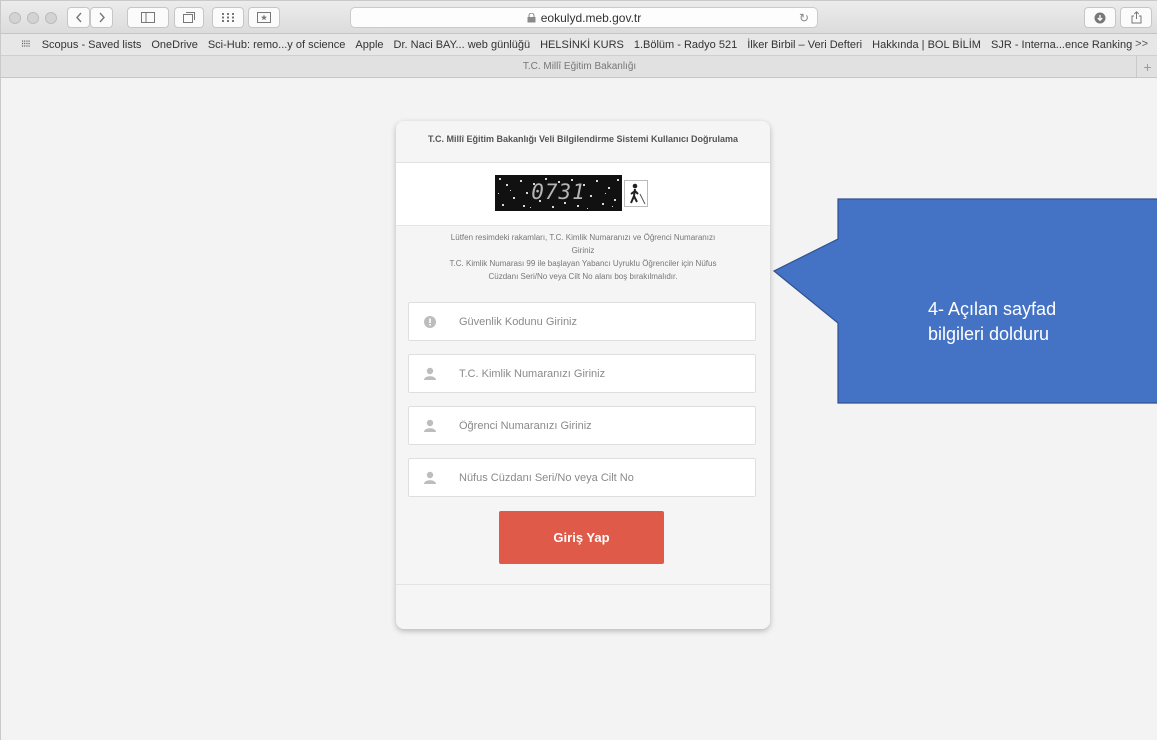 The width and height of the screenshot is (1157, 740). I want to click on url-text: eokulyd.meb.gov.tr, so click(591, 17).